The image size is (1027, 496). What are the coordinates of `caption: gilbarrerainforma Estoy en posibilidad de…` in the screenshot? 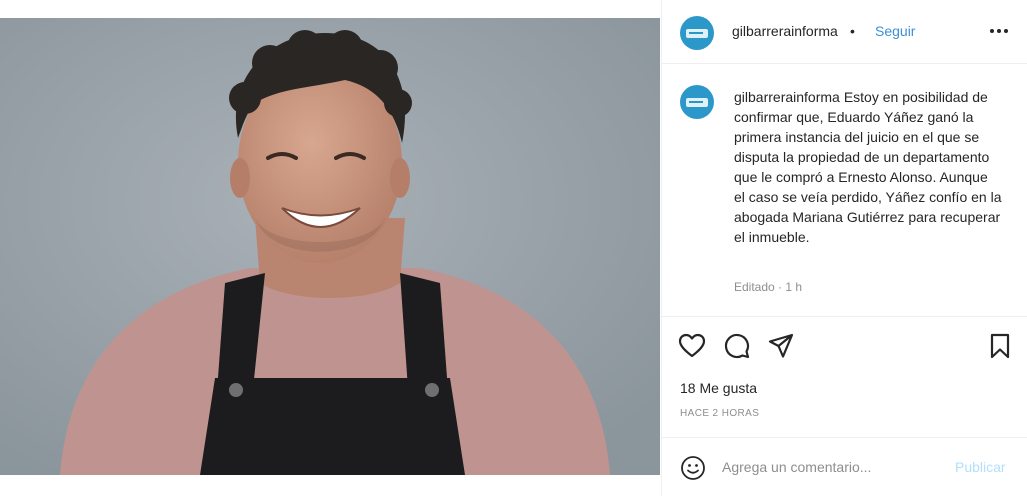 It's located at (868, 167).